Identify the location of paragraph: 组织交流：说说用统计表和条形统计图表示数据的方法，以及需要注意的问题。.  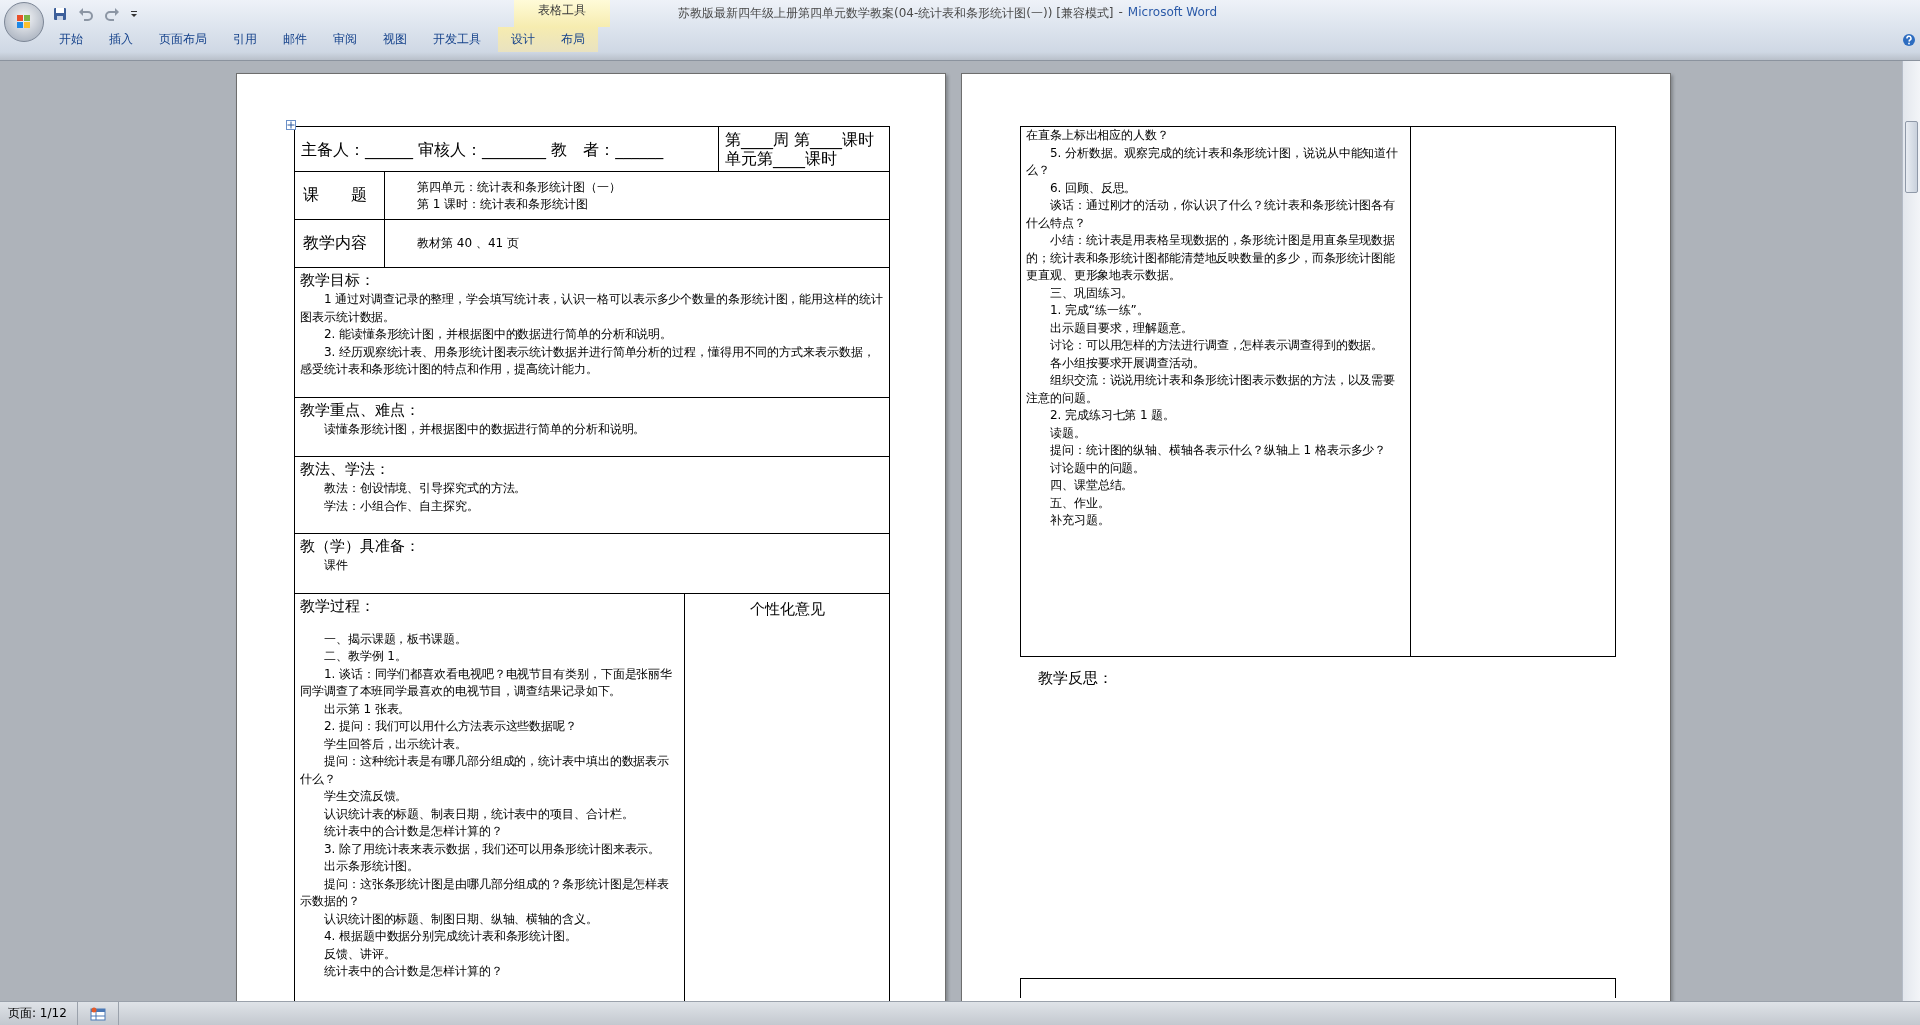
(1211, 389).